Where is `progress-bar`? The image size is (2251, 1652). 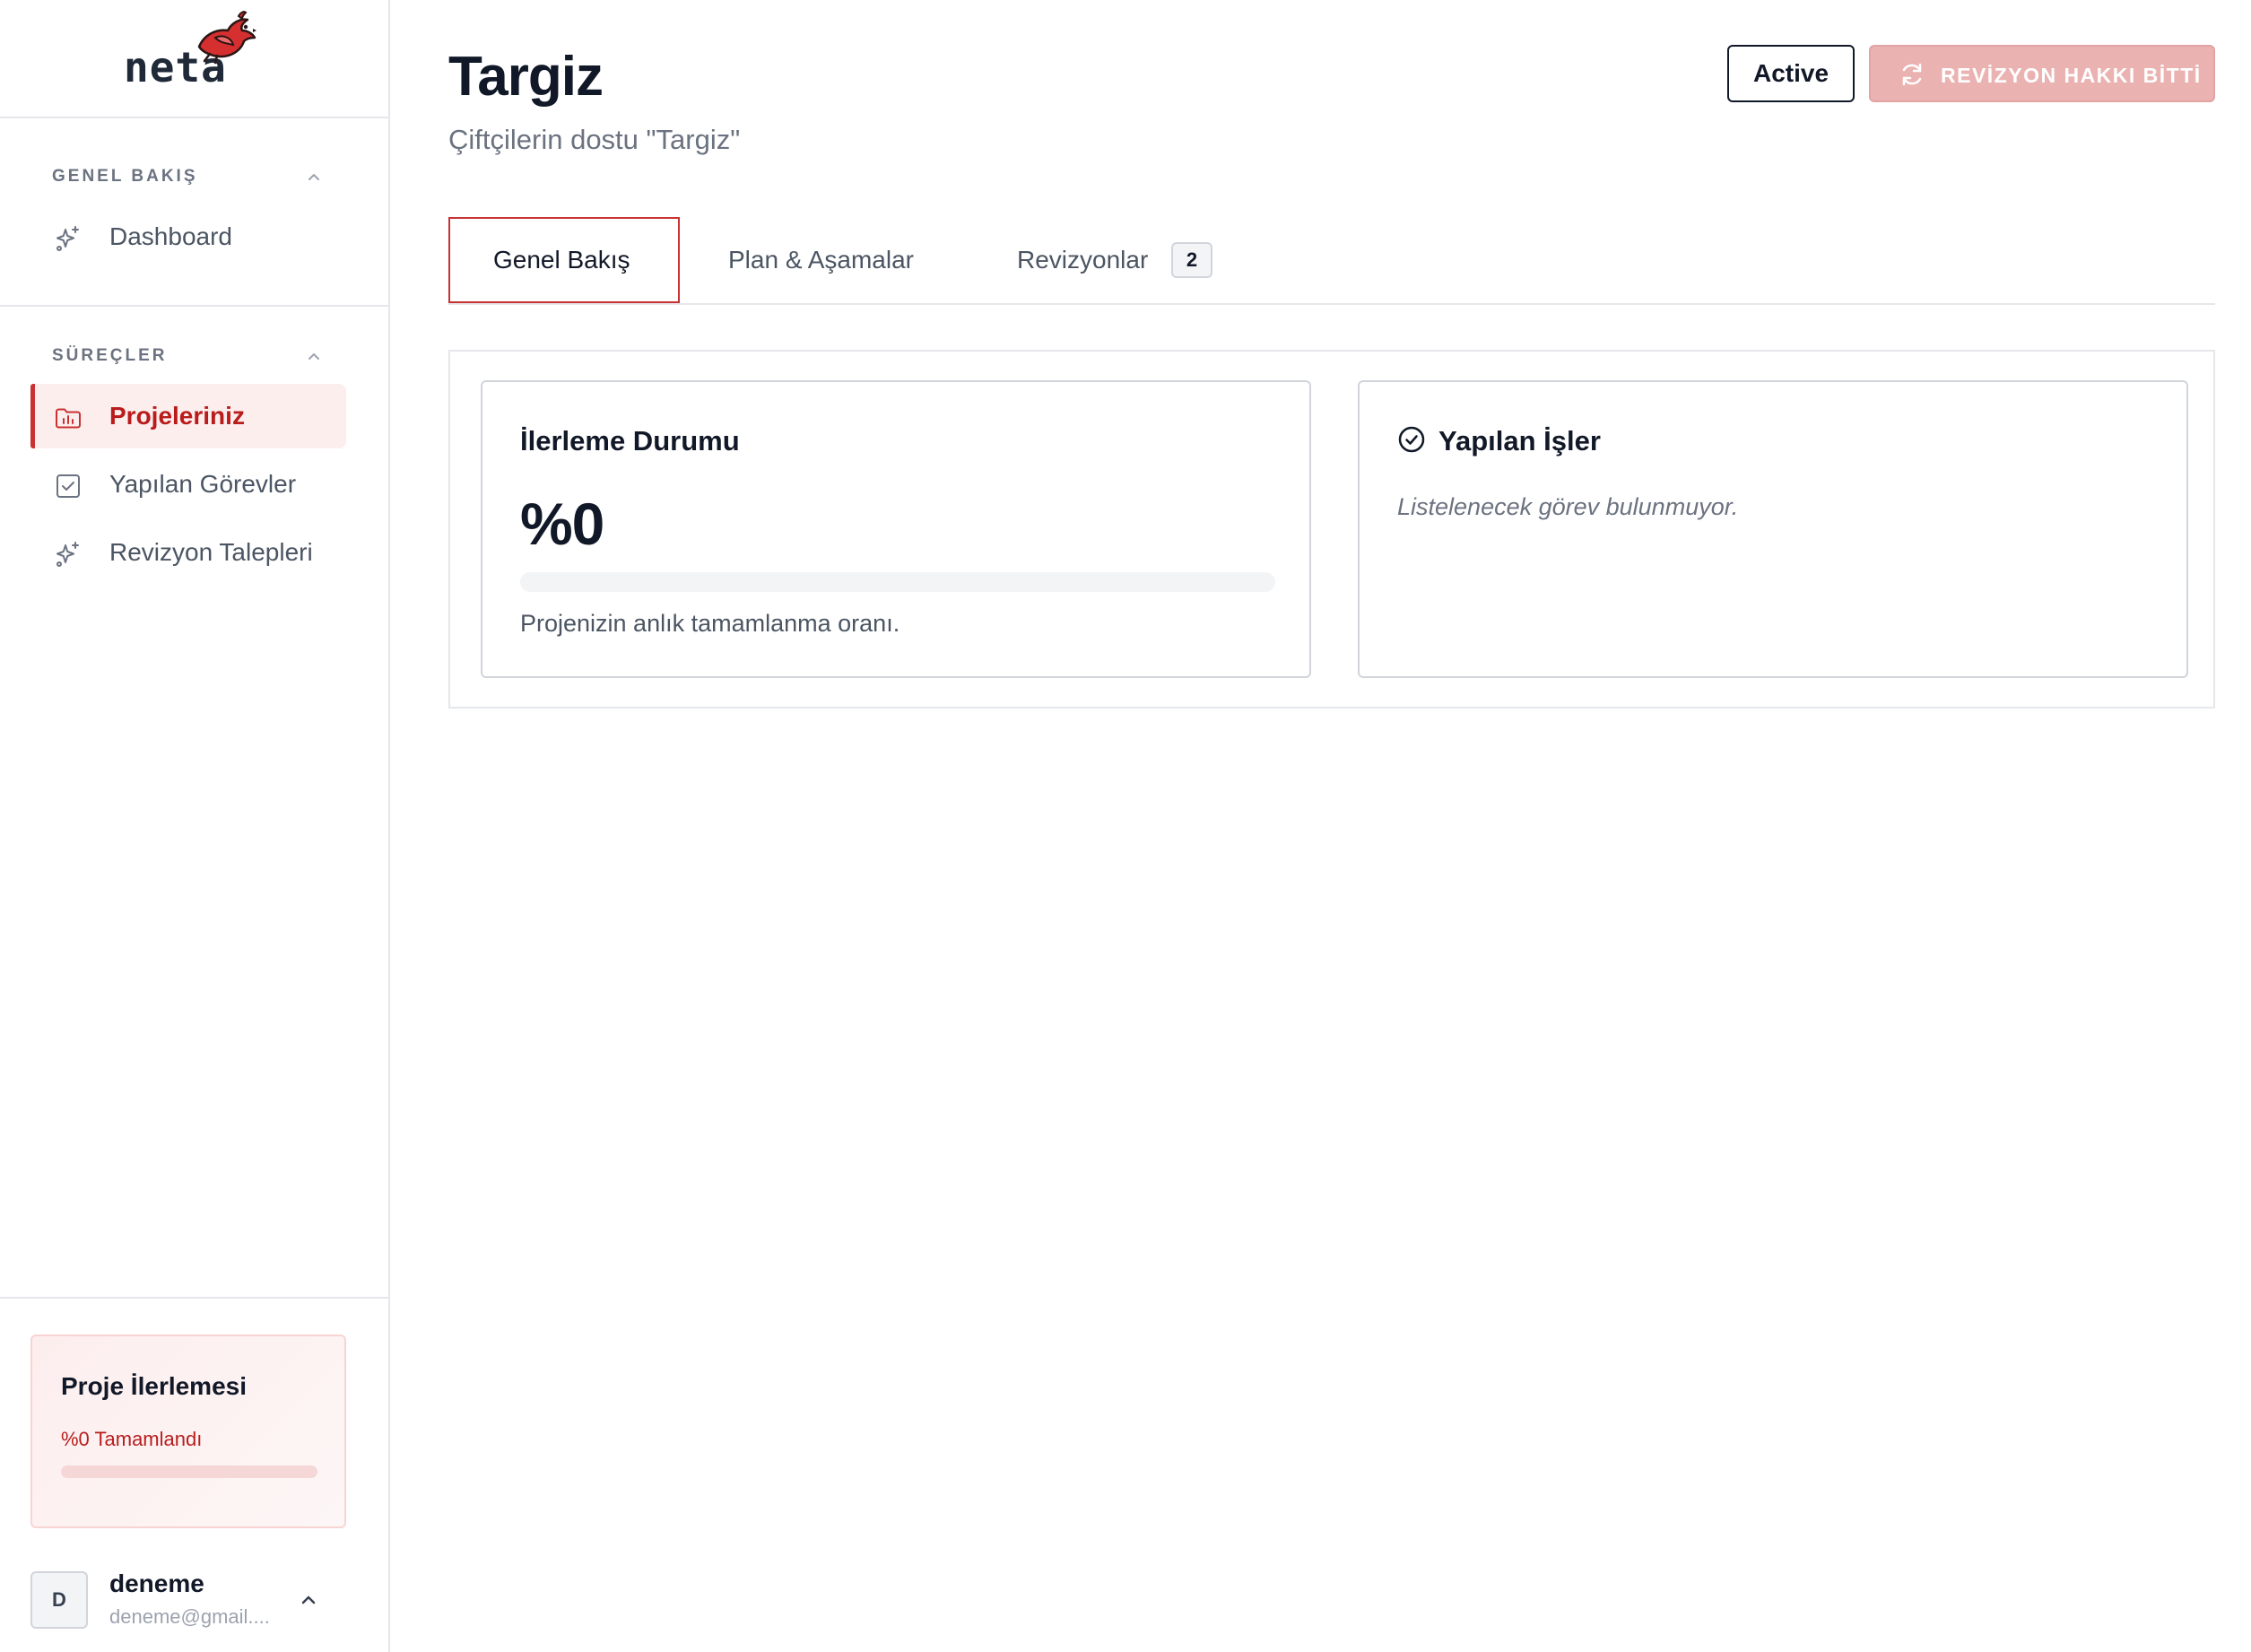 progress-bar is located at coordinates (897, 582).